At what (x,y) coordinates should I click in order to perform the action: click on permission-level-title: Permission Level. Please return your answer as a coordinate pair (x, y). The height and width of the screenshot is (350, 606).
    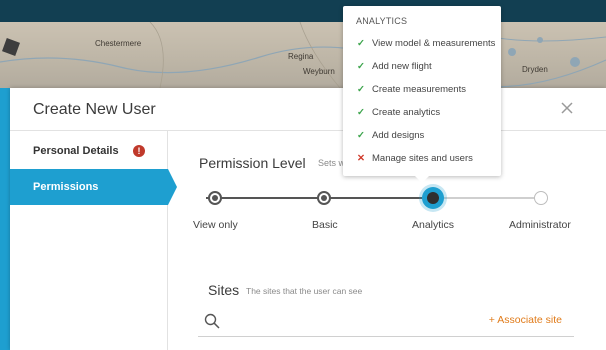
    Looking at the image, I should click on (252, 163).